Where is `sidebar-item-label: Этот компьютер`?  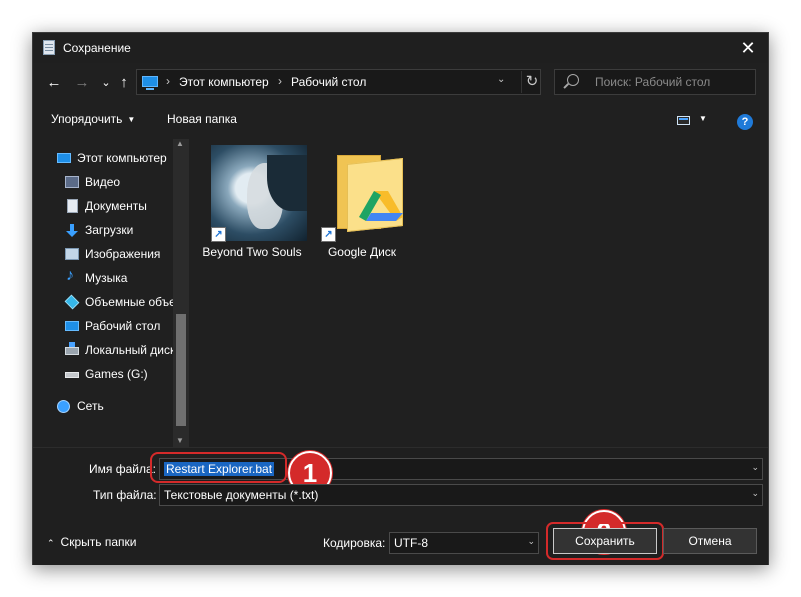
sidebar-item-label: Этот компьютер is located at coordinates (122, 158).